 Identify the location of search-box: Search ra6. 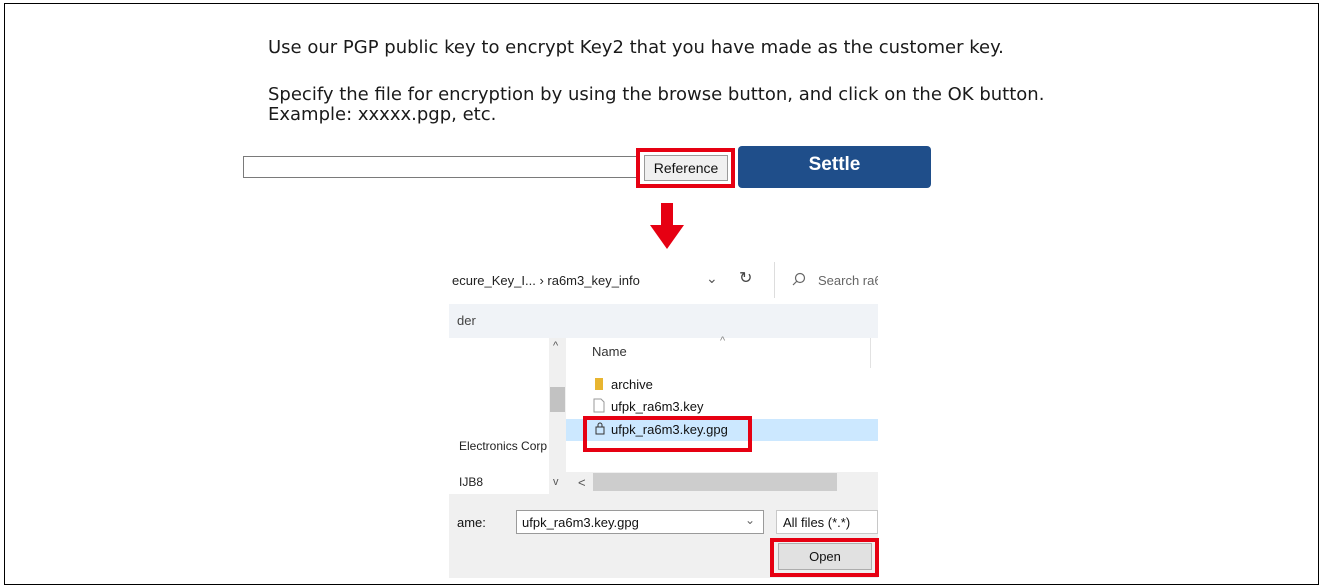
(826, 280).